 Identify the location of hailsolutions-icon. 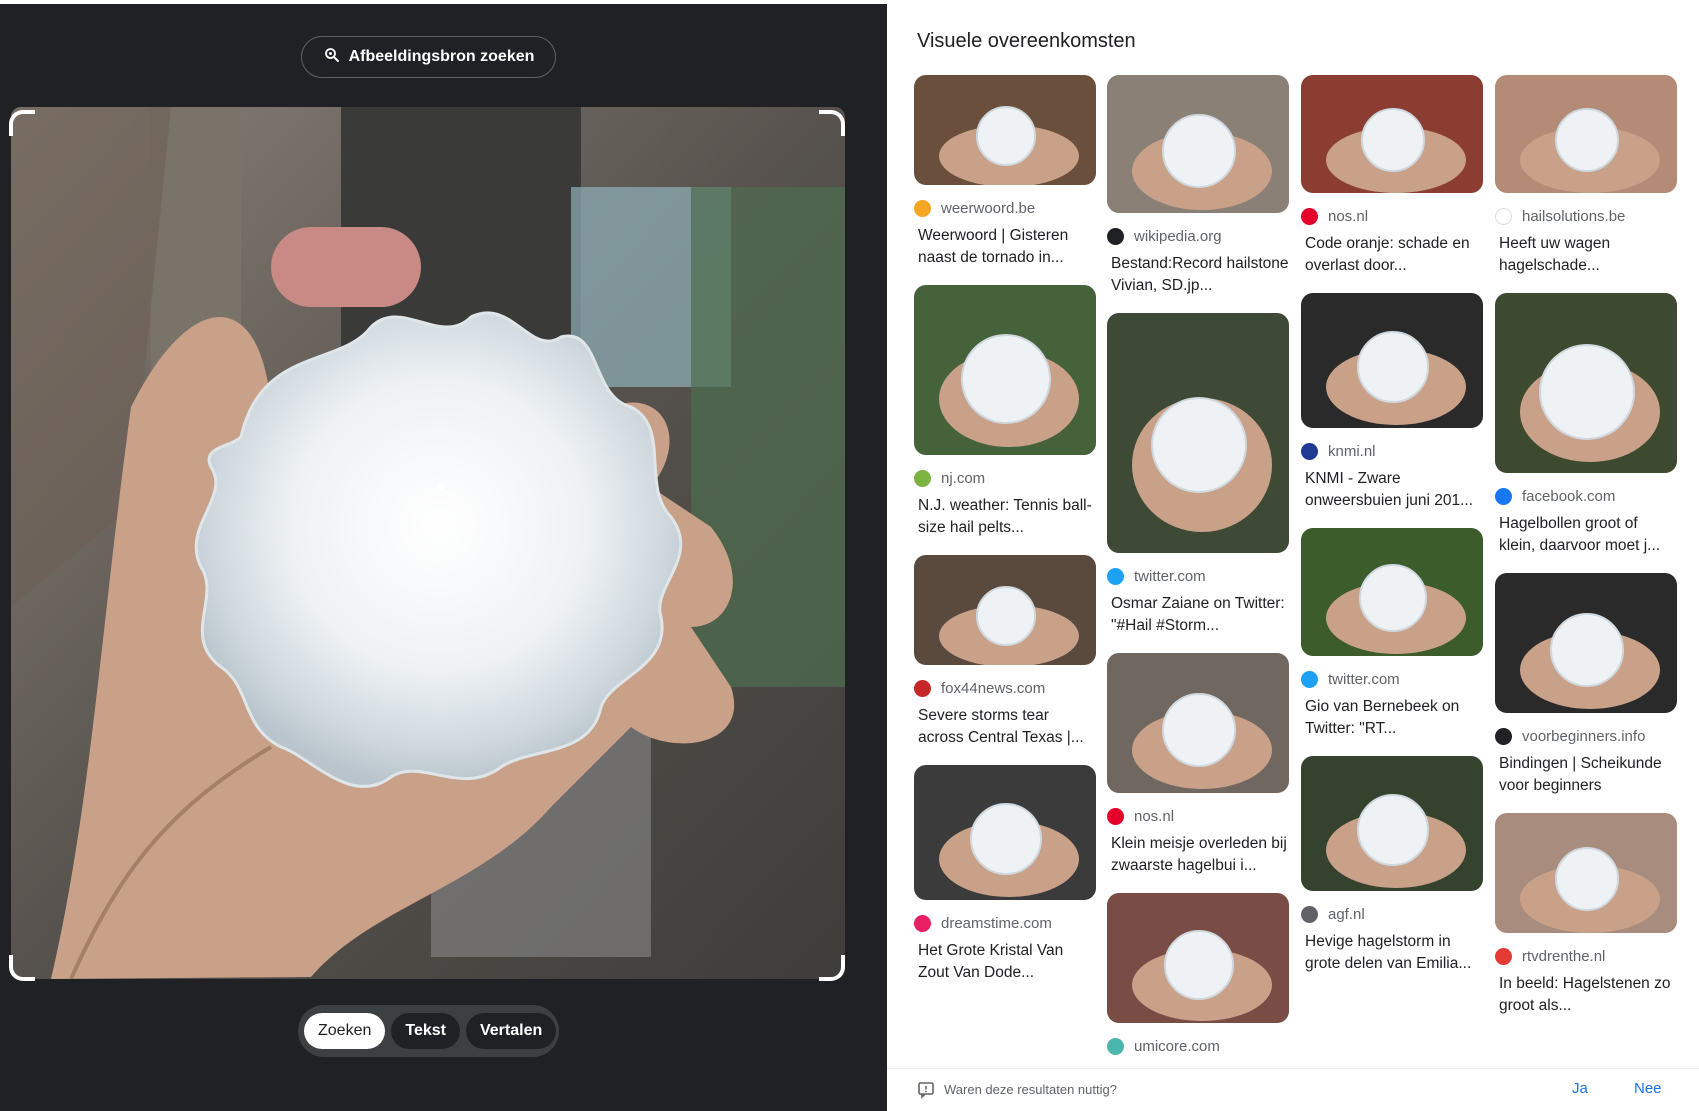
(1503, 216).